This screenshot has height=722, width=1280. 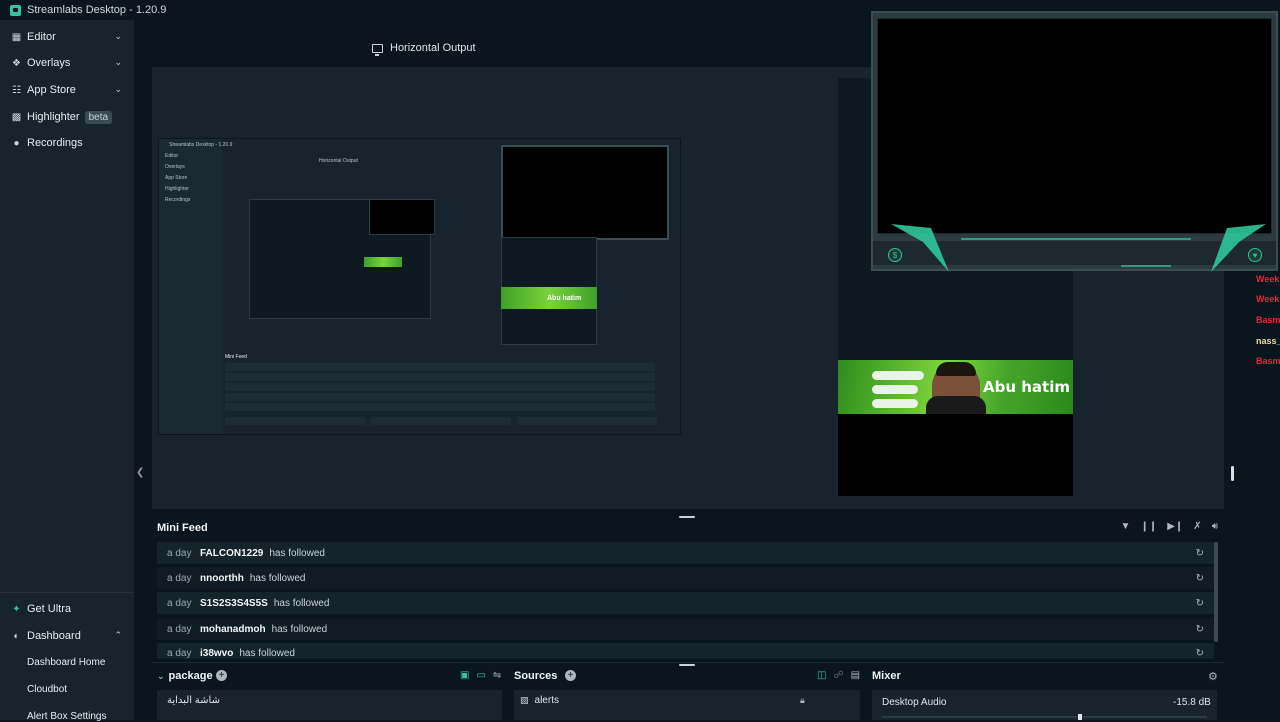 What do you see at coordinates (497, 675) in the screenshot?
I see `scene-transition-icon: ⇋` at bounding box center [497, 675].